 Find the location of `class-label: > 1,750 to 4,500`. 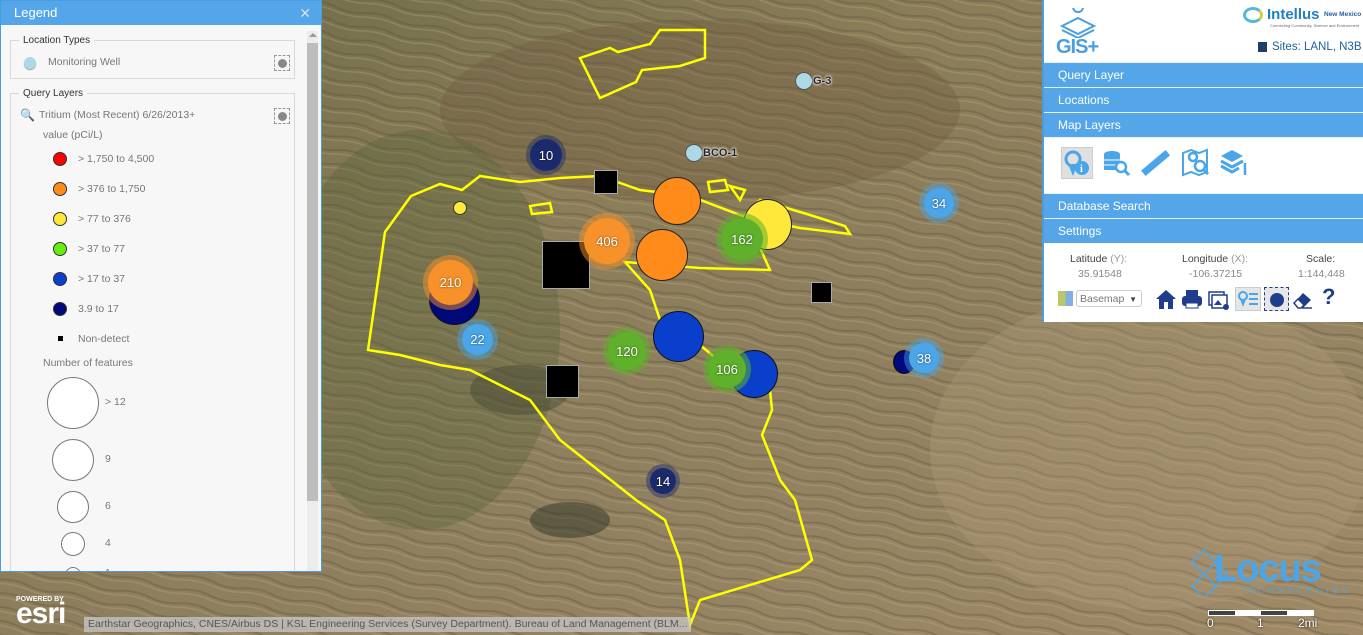

class-label: > 1,750 to 4,500 is located at coordinates (116, 159).